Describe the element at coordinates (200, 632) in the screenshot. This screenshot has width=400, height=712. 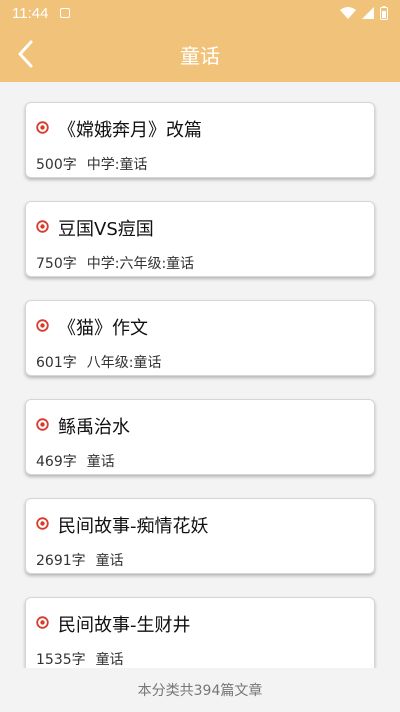
I see `article-card: 民间故事-生财井 1535字 童话` at that location.